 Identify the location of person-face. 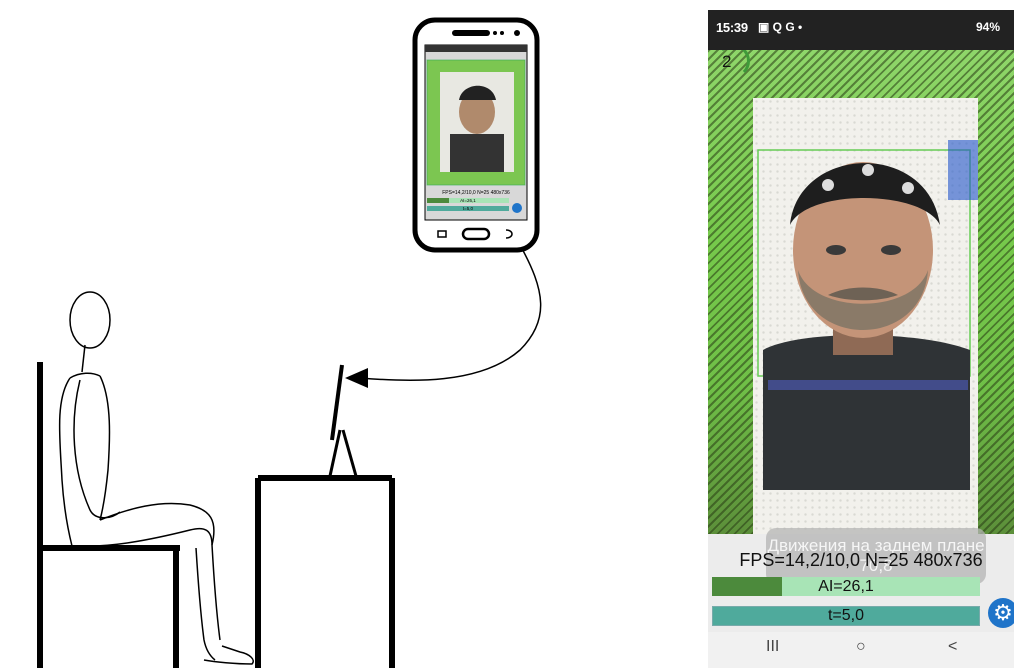
(867, 315).